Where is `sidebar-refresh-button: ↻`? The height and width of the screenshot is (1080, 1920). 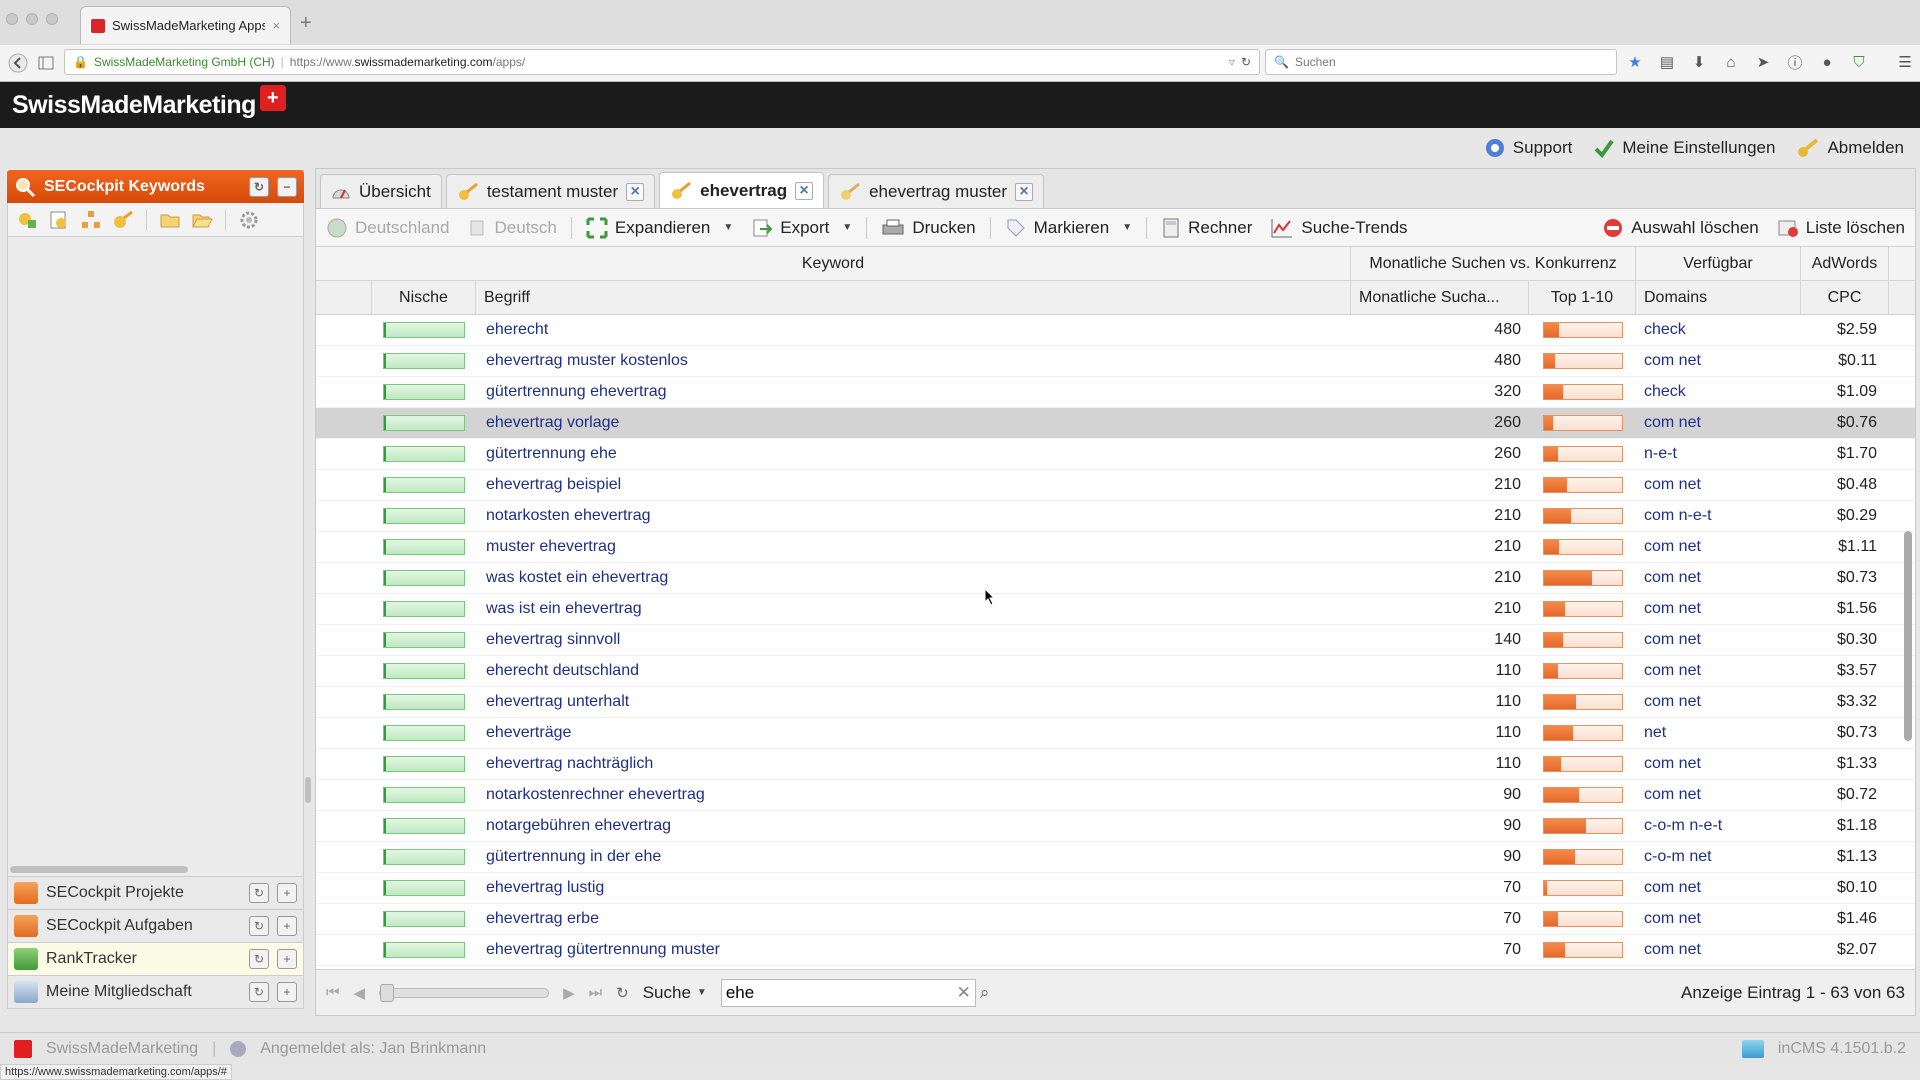
sidebar-refresh-button: ↻ is located at coordinates (259, 186).